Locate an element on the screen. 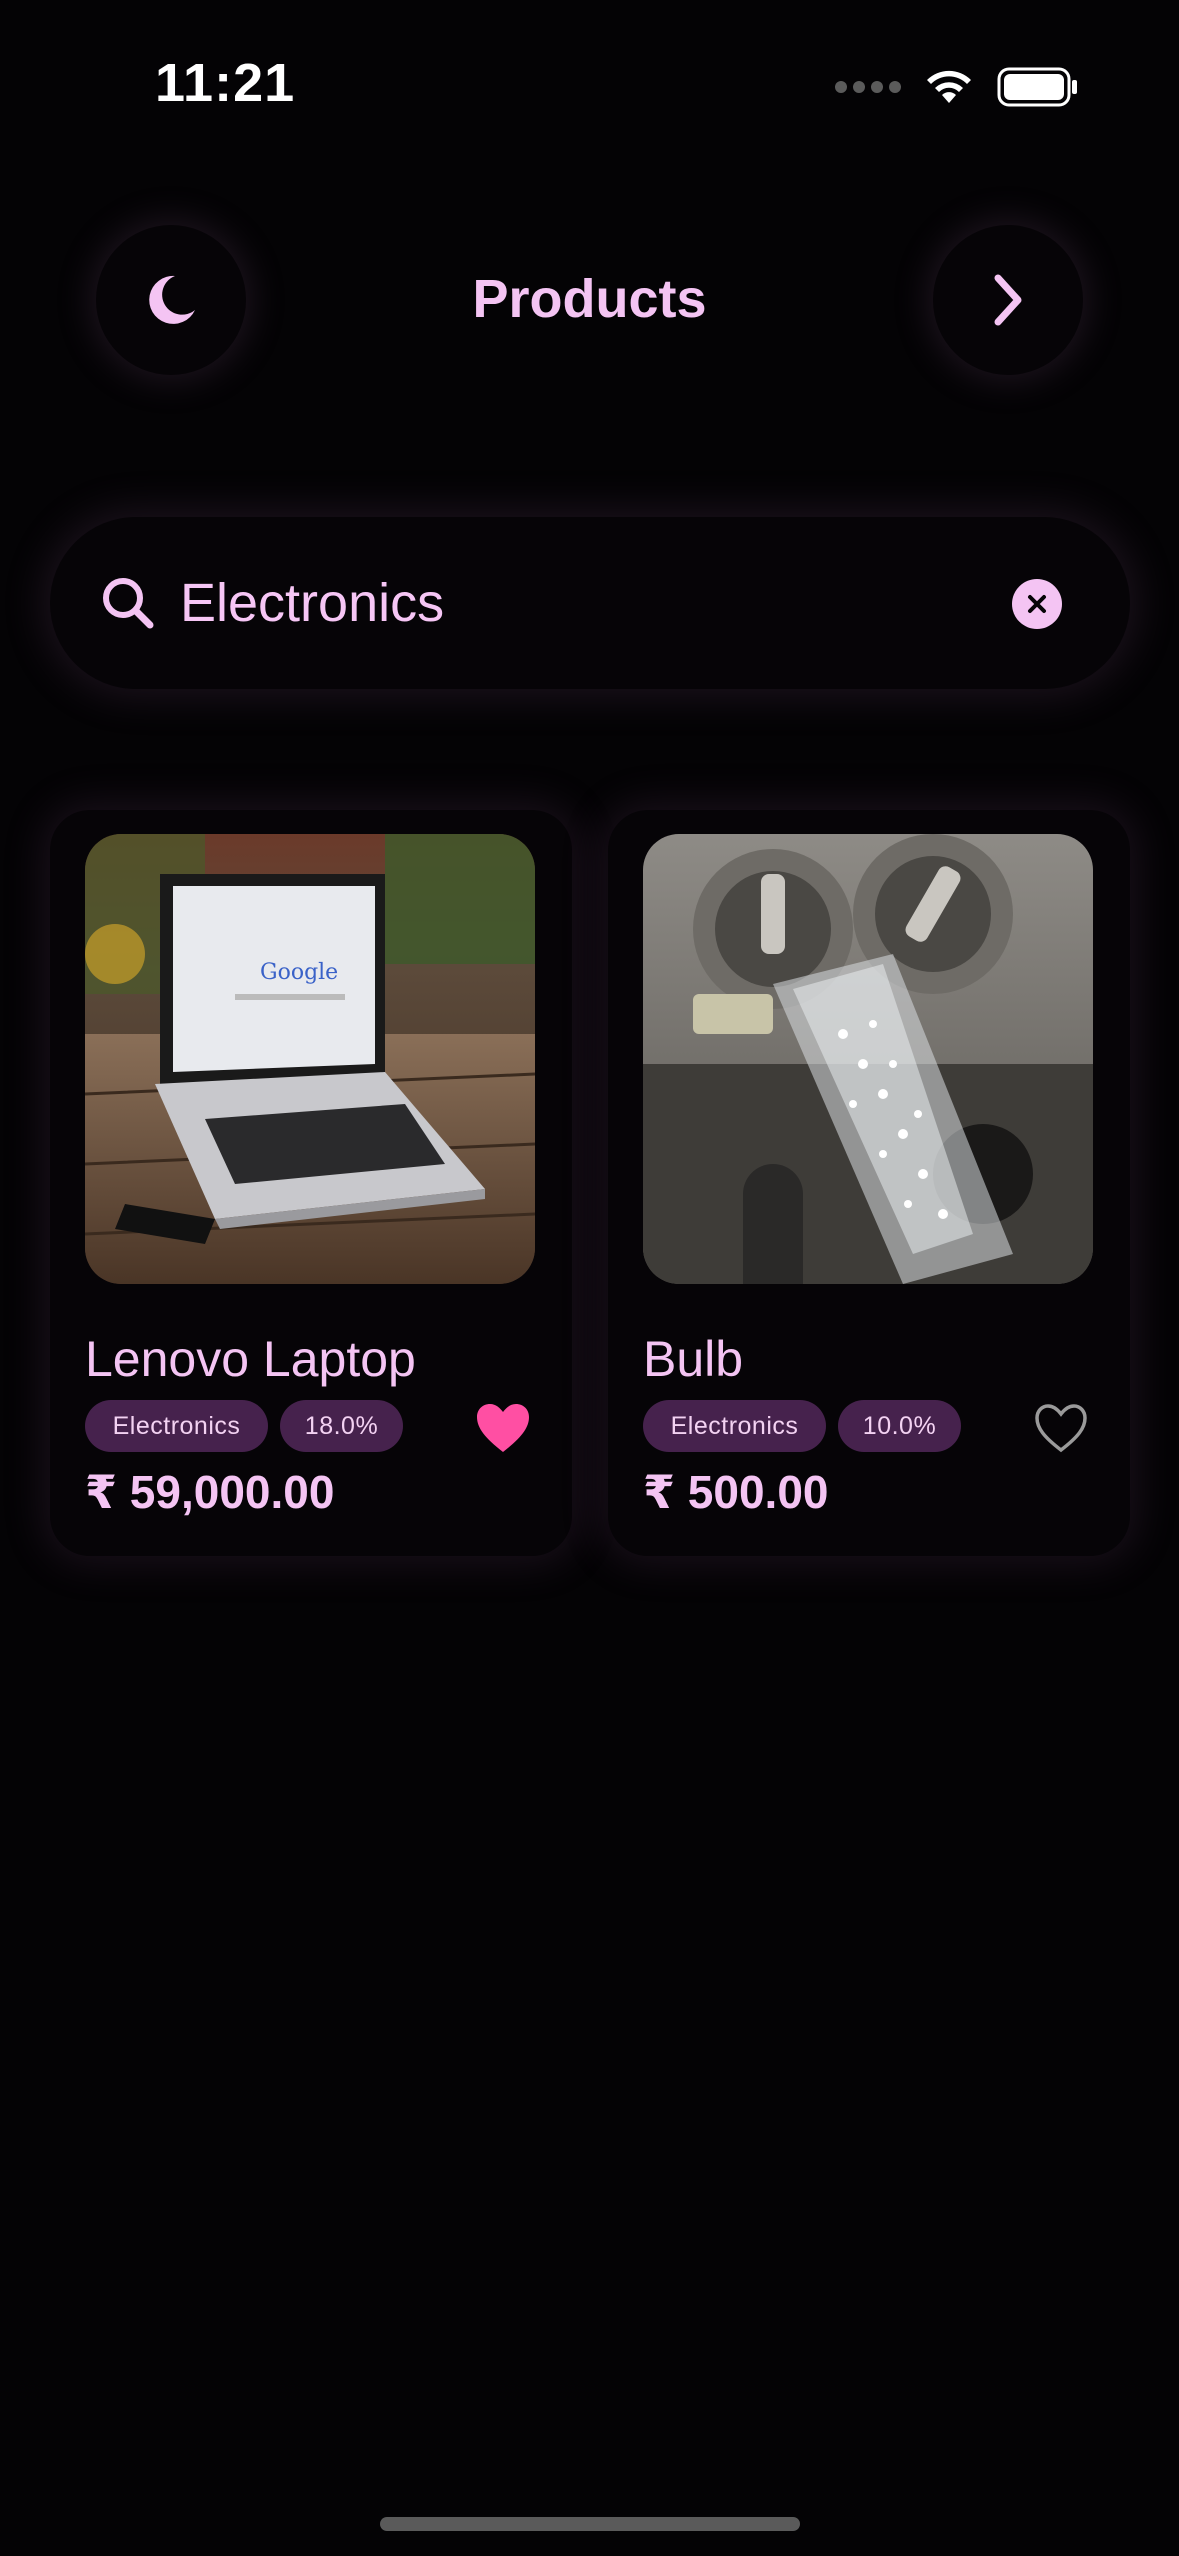 Image resolution: width=1179 pixels, height=2556 pixels. product-price: ₹ 59,000.00 is located at coordinates (210, 1492).